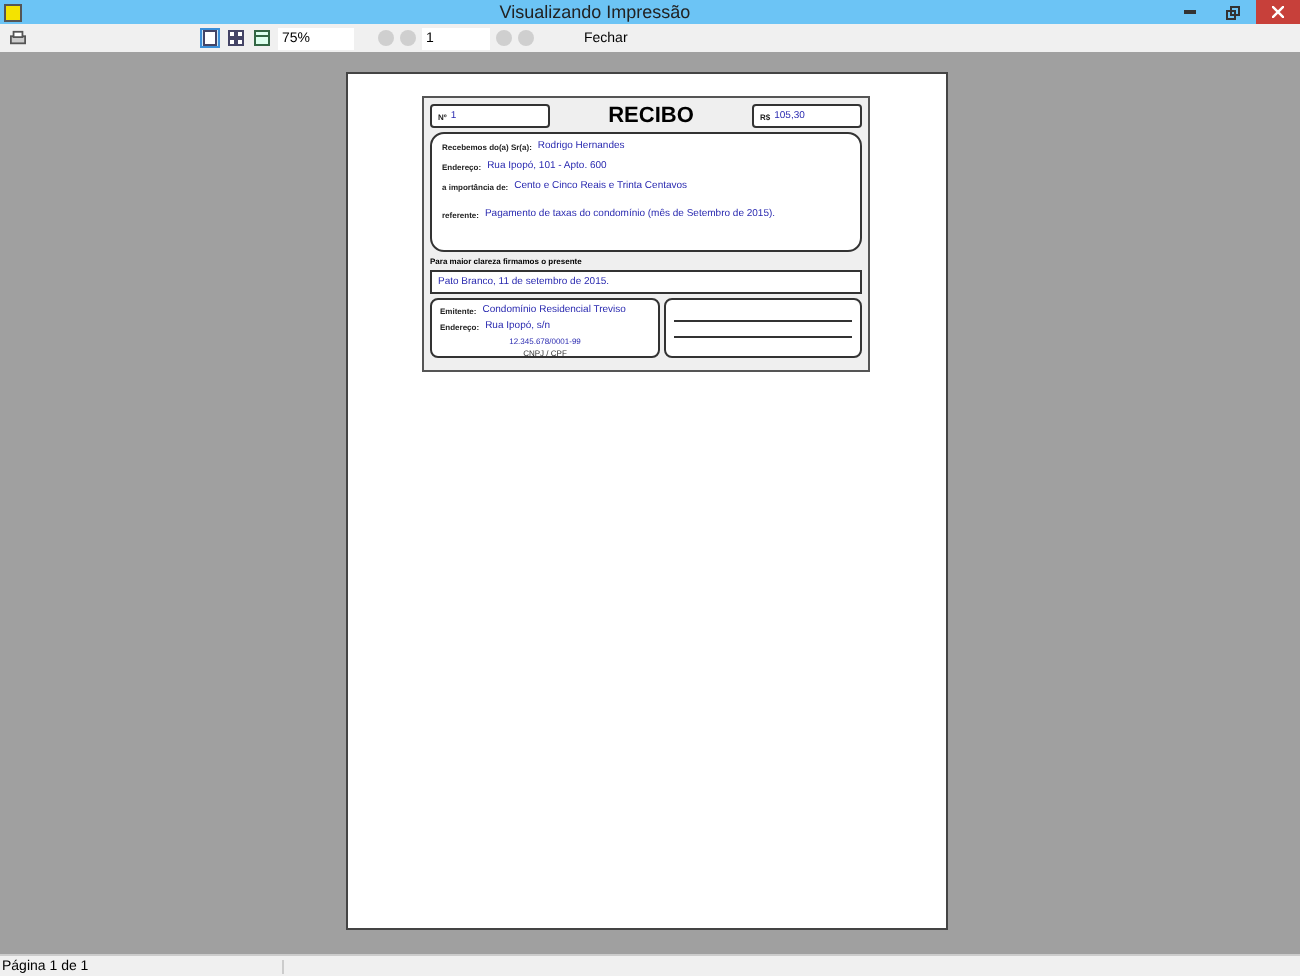  I want to click on print-button, so click(18, 38).